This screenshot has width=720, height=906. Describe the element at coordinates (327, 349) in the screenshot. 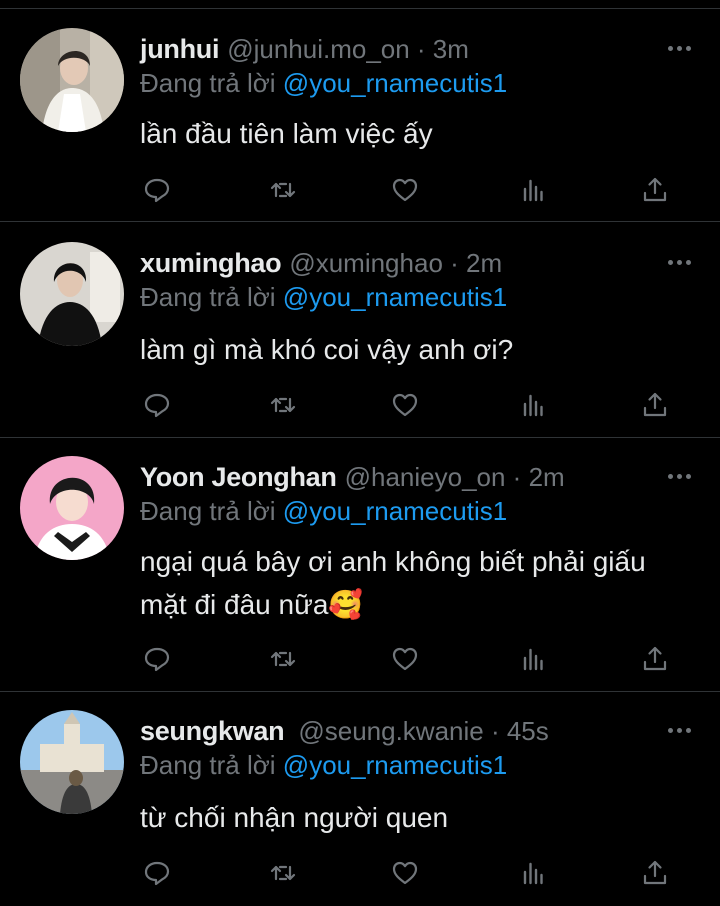

I see `tweet-text: làm gì mà khó coi vậy anh ơi?` at that location.